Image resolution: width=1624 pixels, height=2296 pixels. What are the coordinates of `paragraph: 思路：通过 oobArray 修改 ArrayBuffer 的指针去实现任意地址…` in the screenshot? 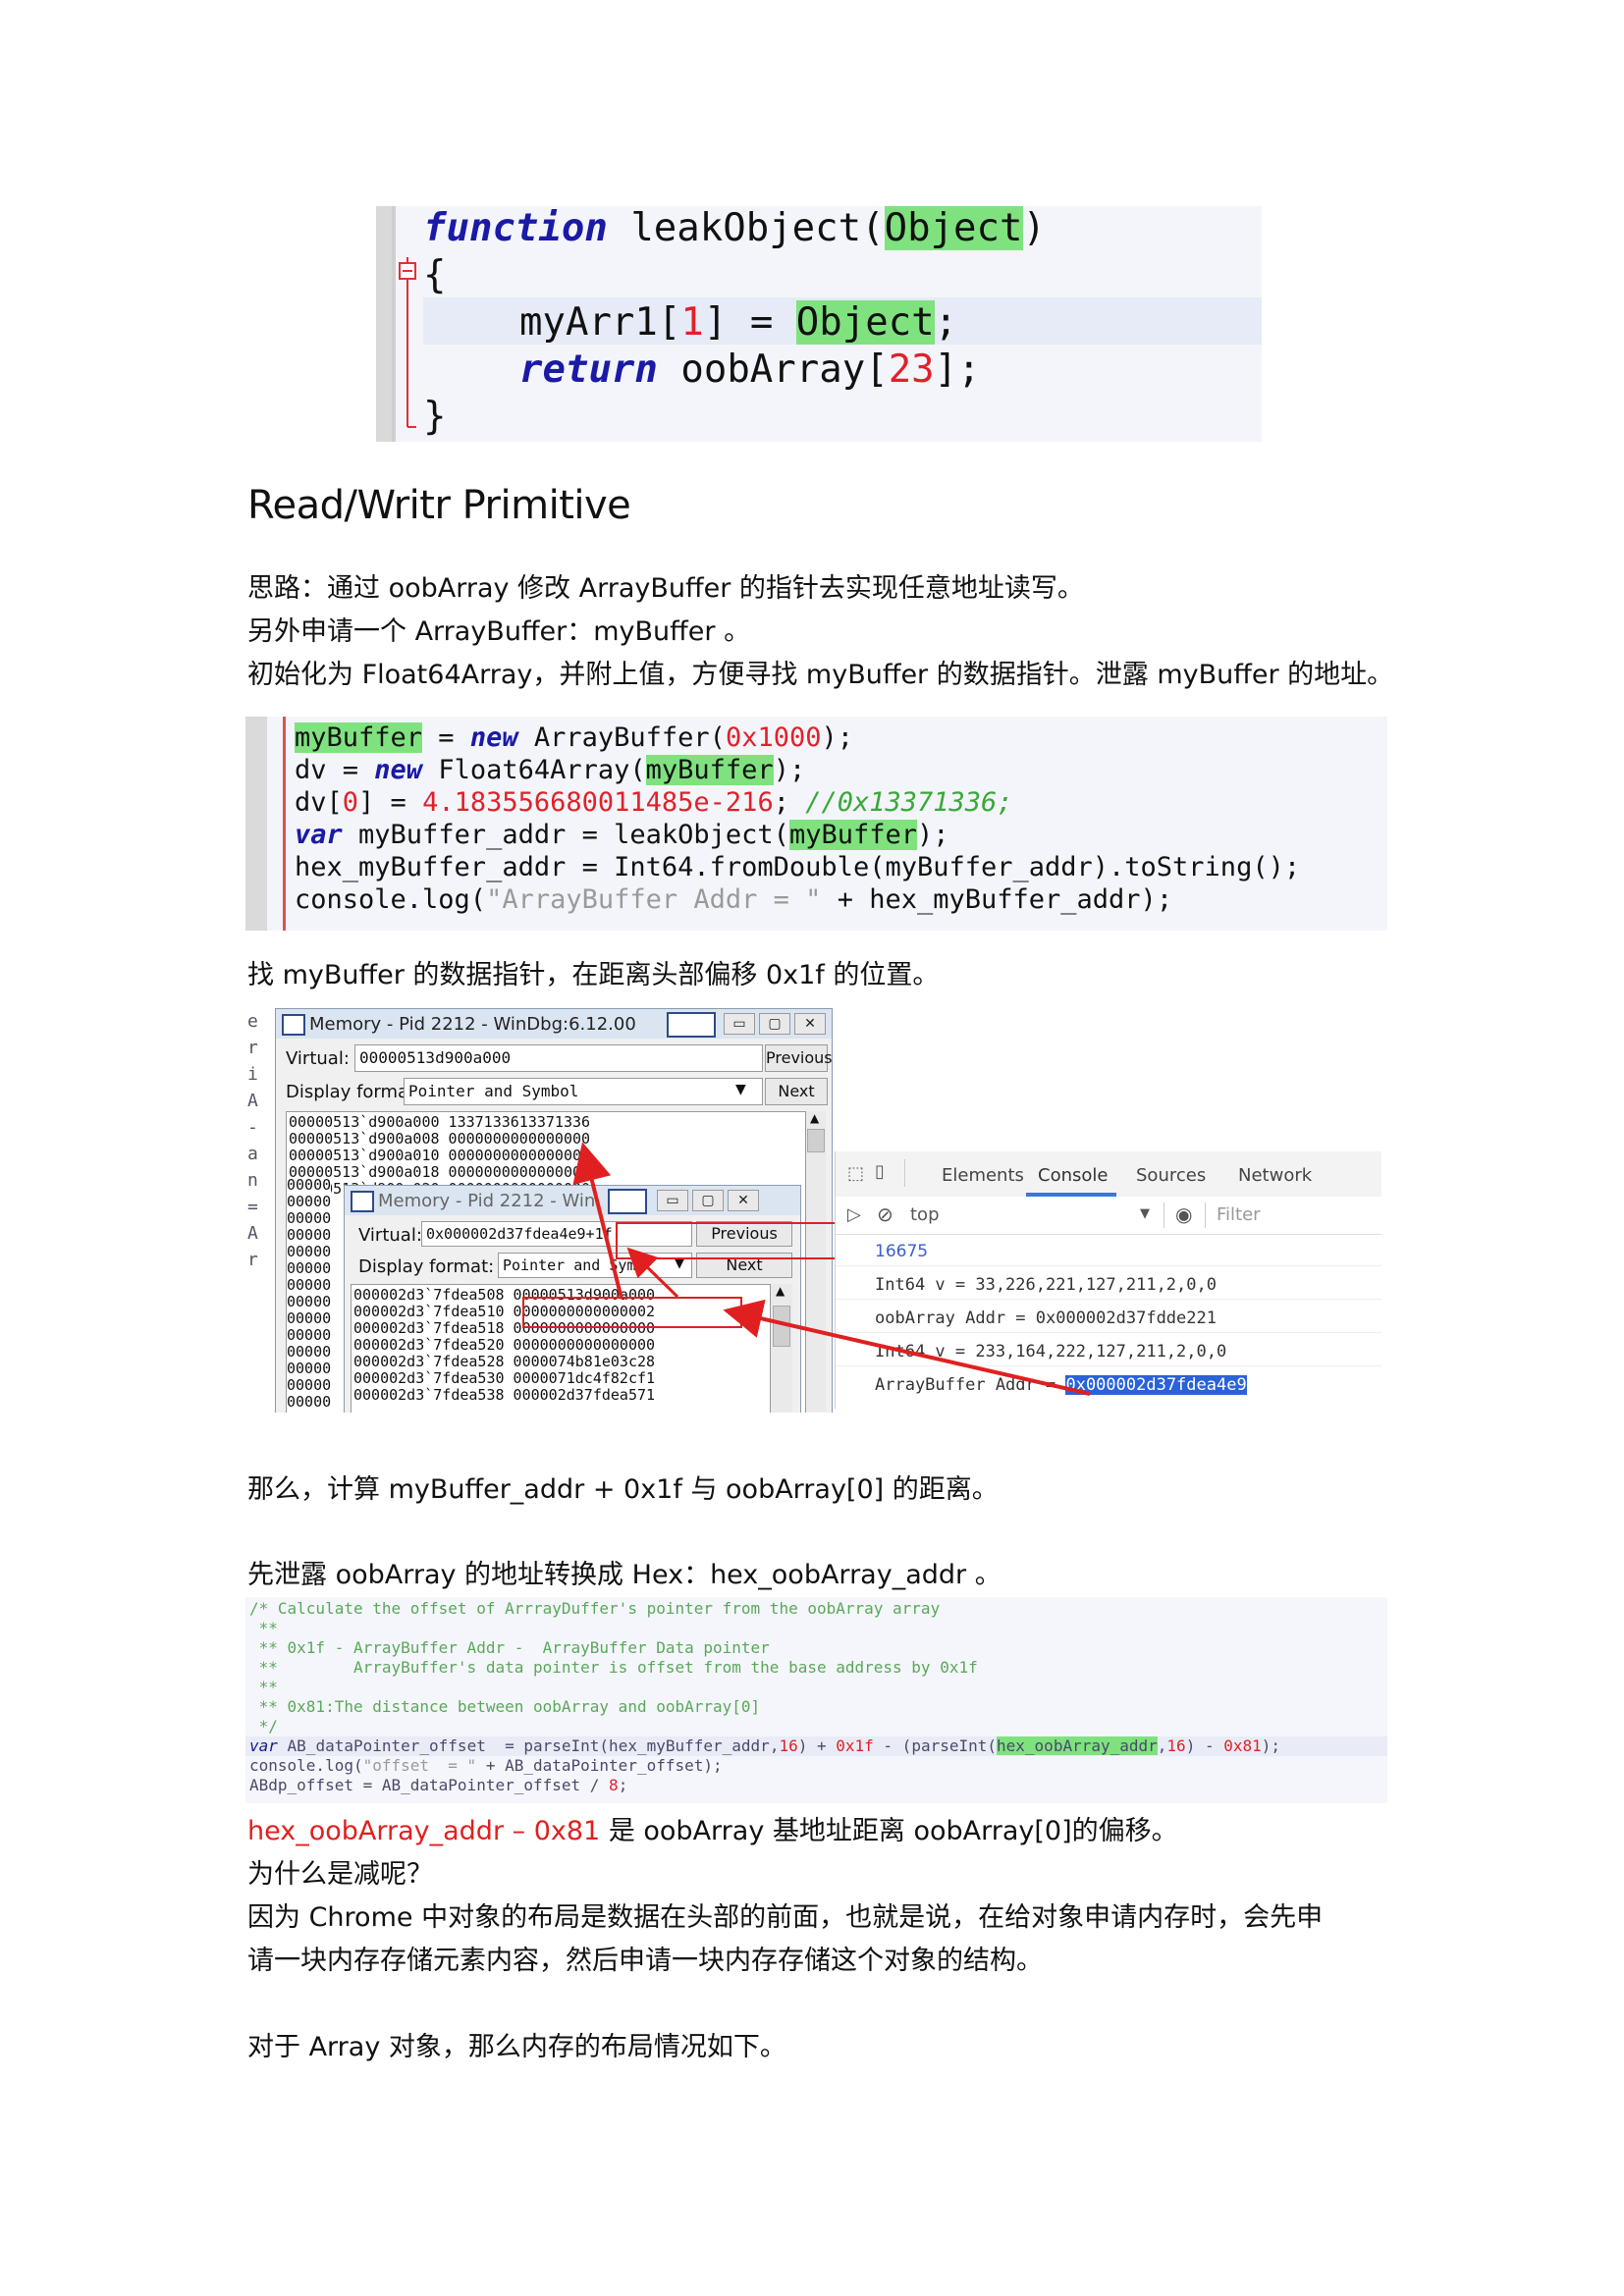 It's located at (665, 589).